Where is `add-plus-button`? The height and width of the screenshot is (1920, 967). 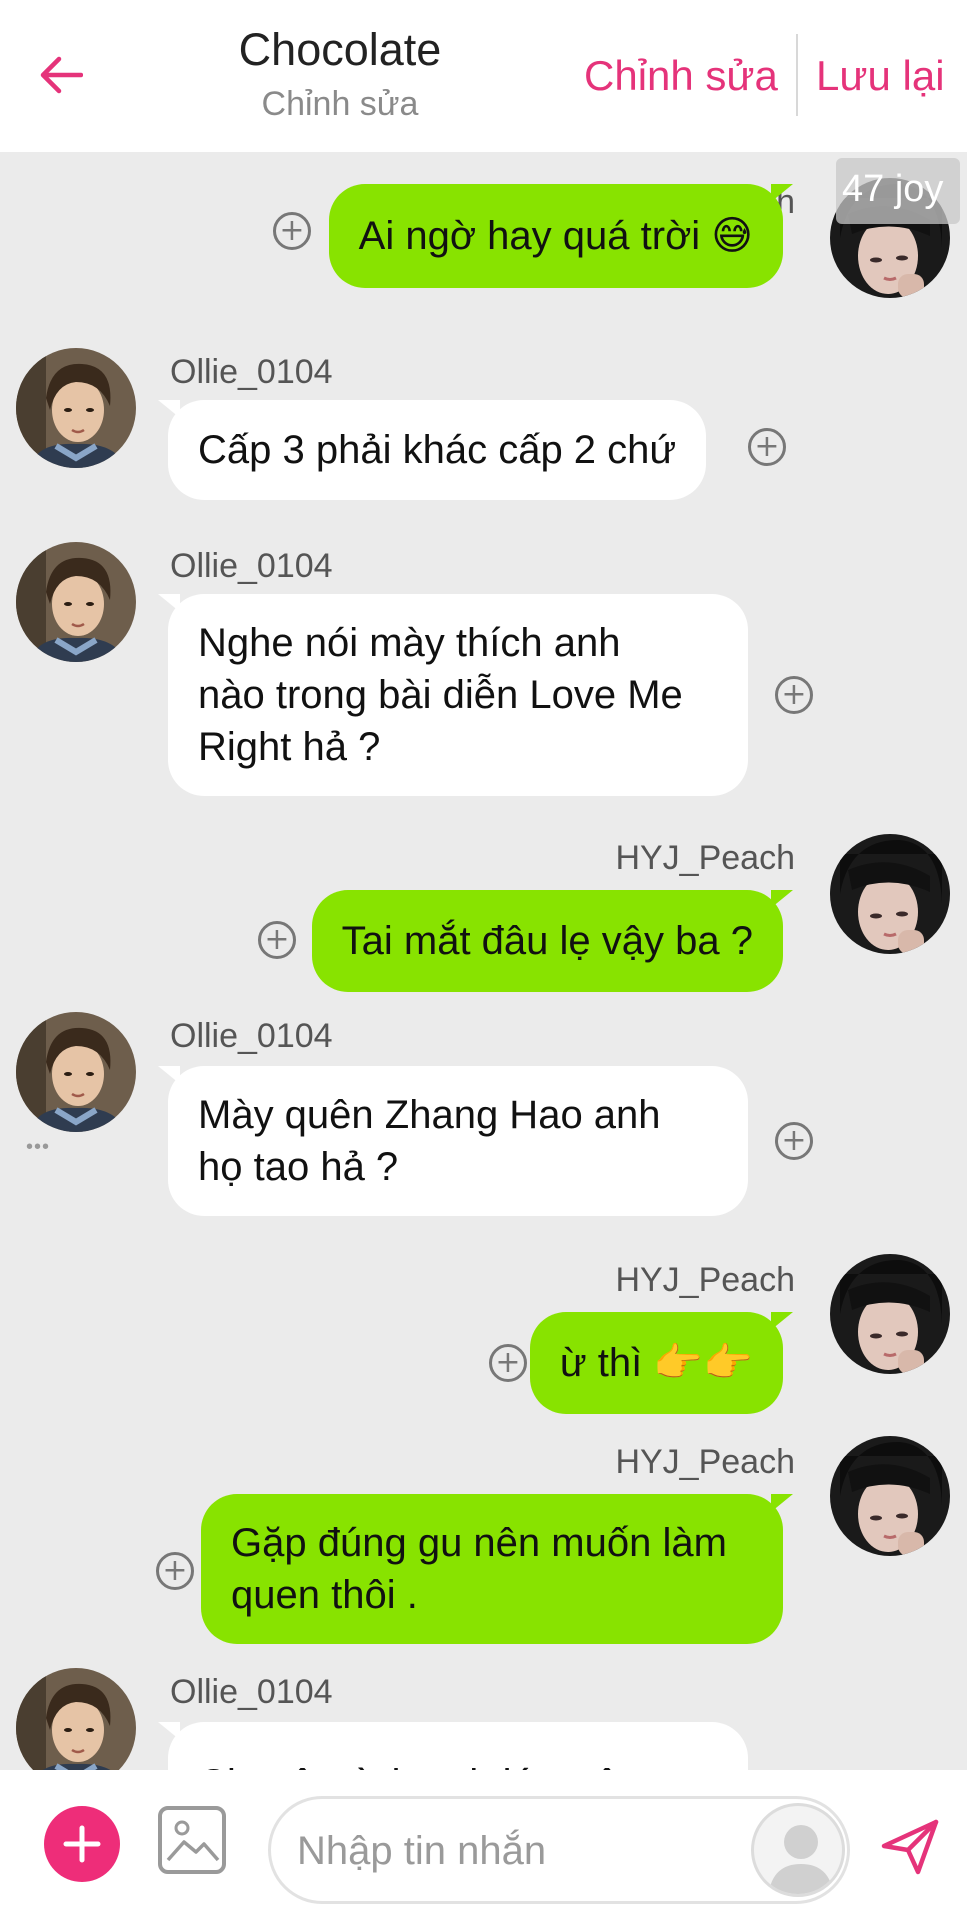
add-plus-button is located at coordinates (82, 1844).